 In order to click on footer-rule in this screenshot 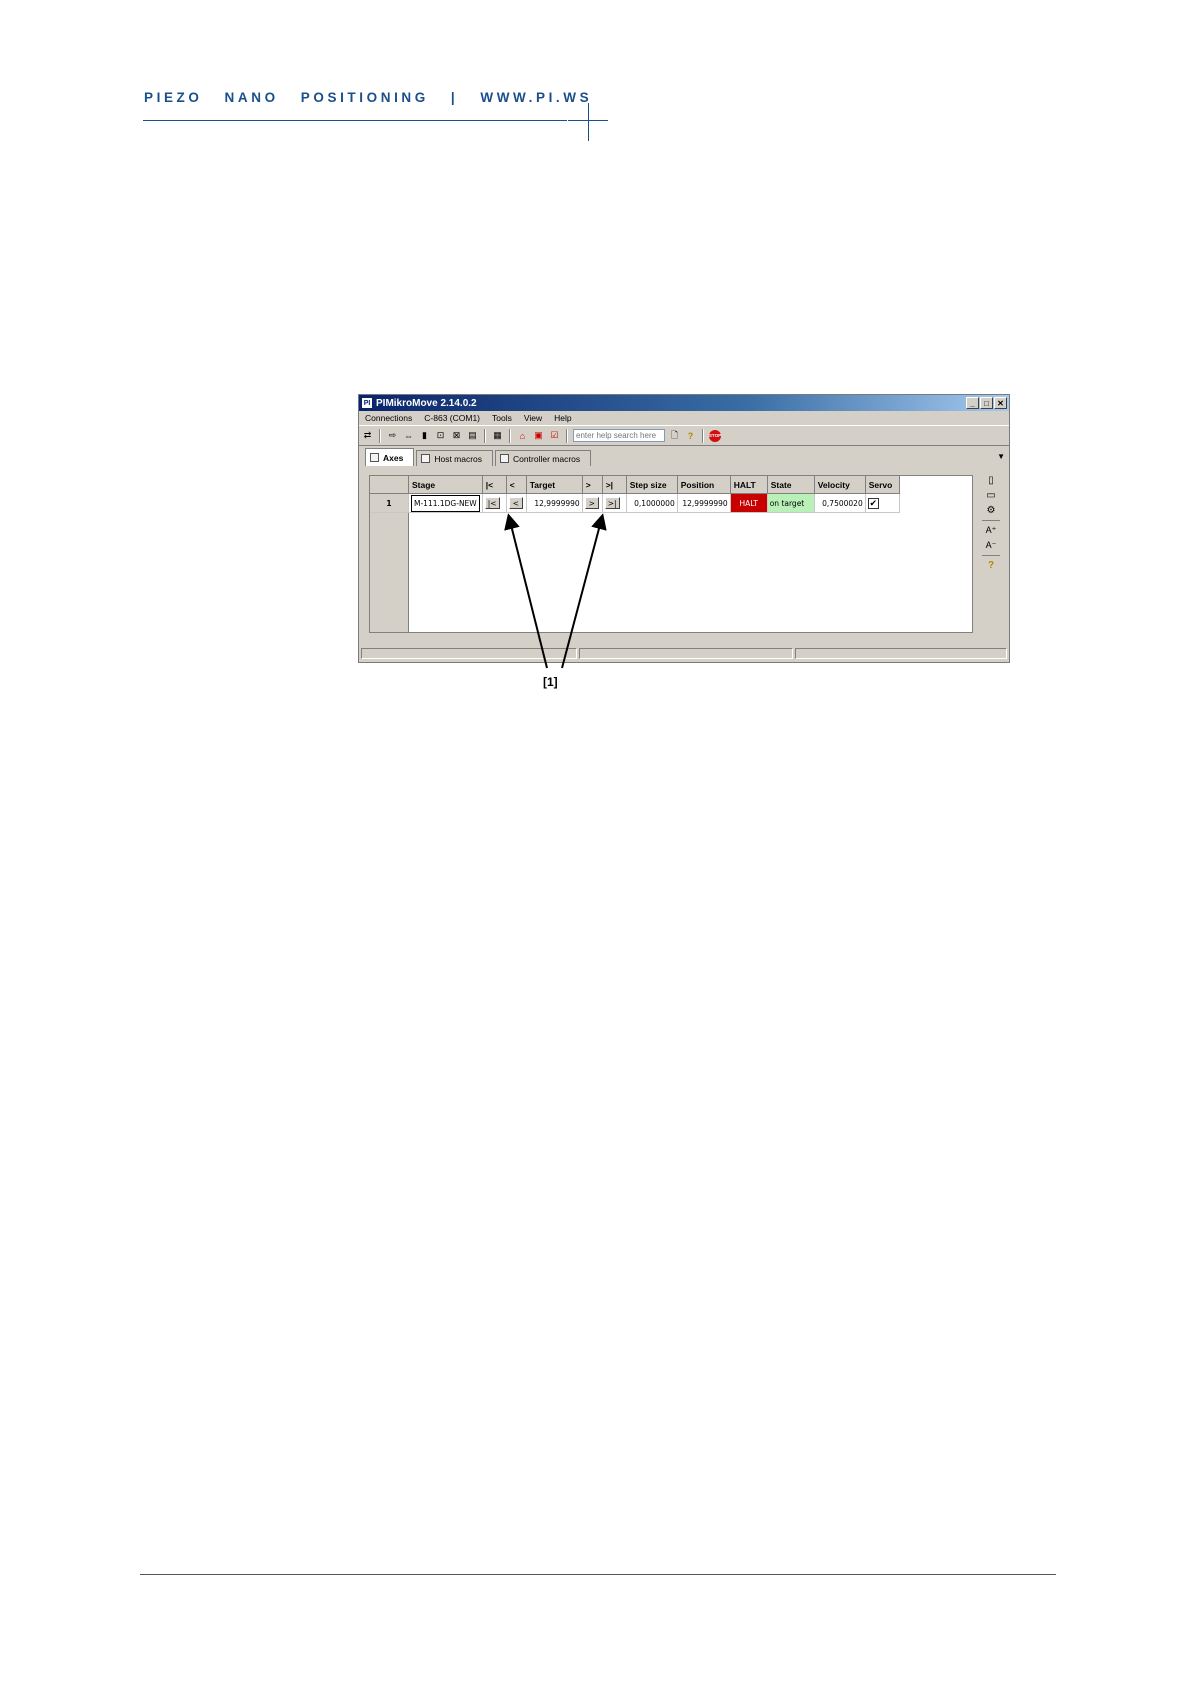, I will do `click(598, 1574)`.